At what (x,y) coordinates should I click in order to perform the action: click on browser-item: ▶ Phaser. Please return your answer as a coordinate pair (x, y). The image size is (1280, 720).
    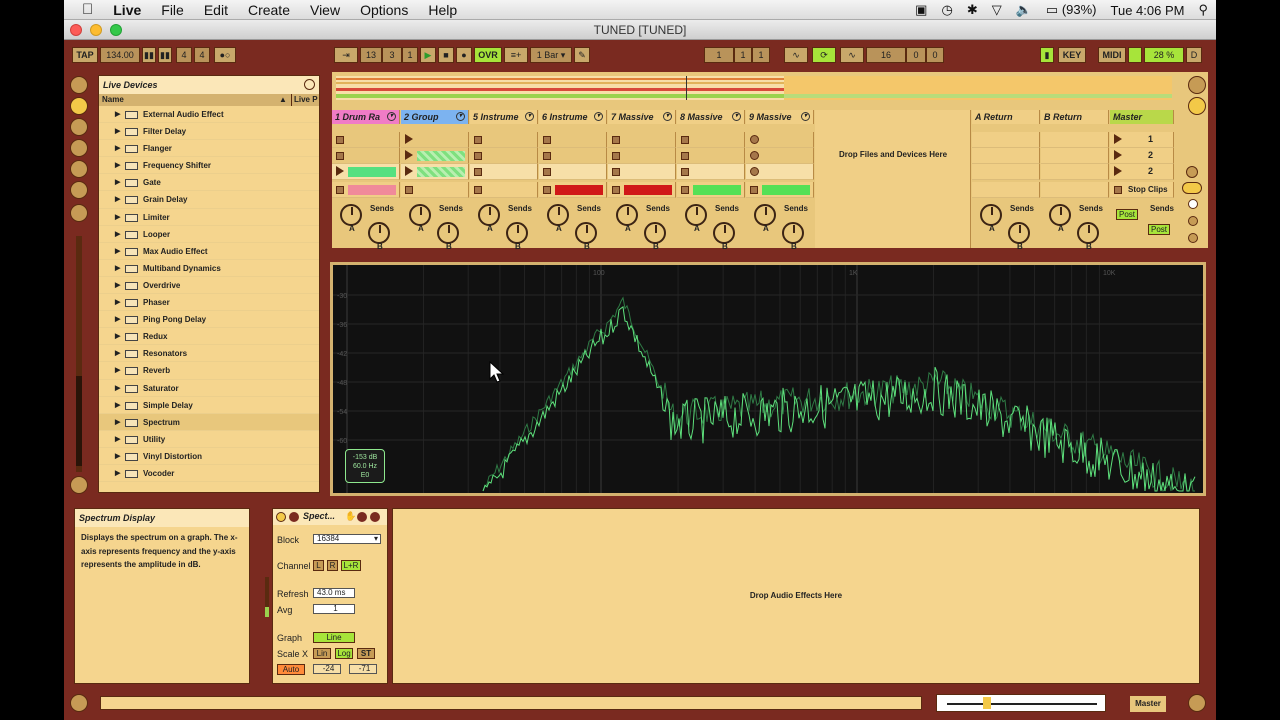
    Looking at the image, I should click on (209, 303).